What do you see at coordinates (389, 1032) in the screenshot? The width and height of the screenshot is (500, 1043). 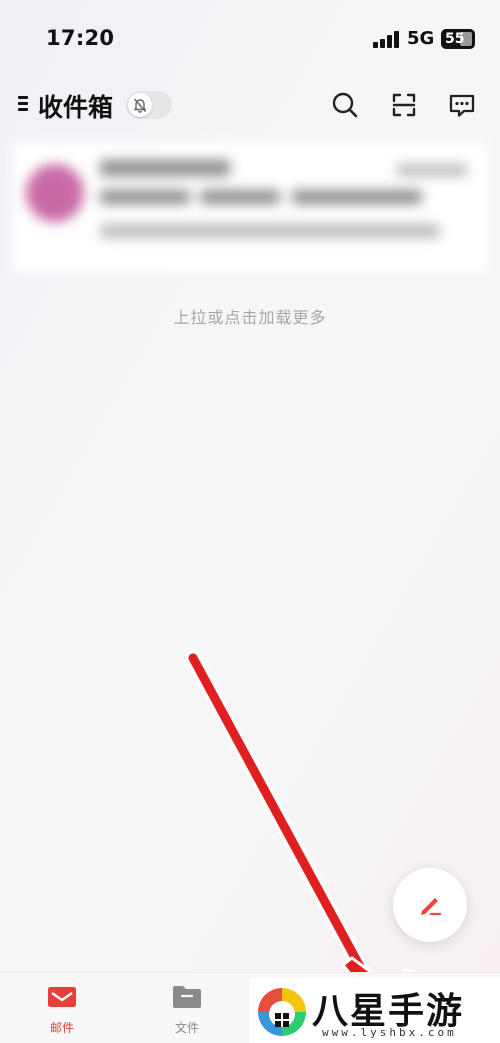 I see `watermark-url: www.lyshbx.com` at bounding box center [389, 1032].